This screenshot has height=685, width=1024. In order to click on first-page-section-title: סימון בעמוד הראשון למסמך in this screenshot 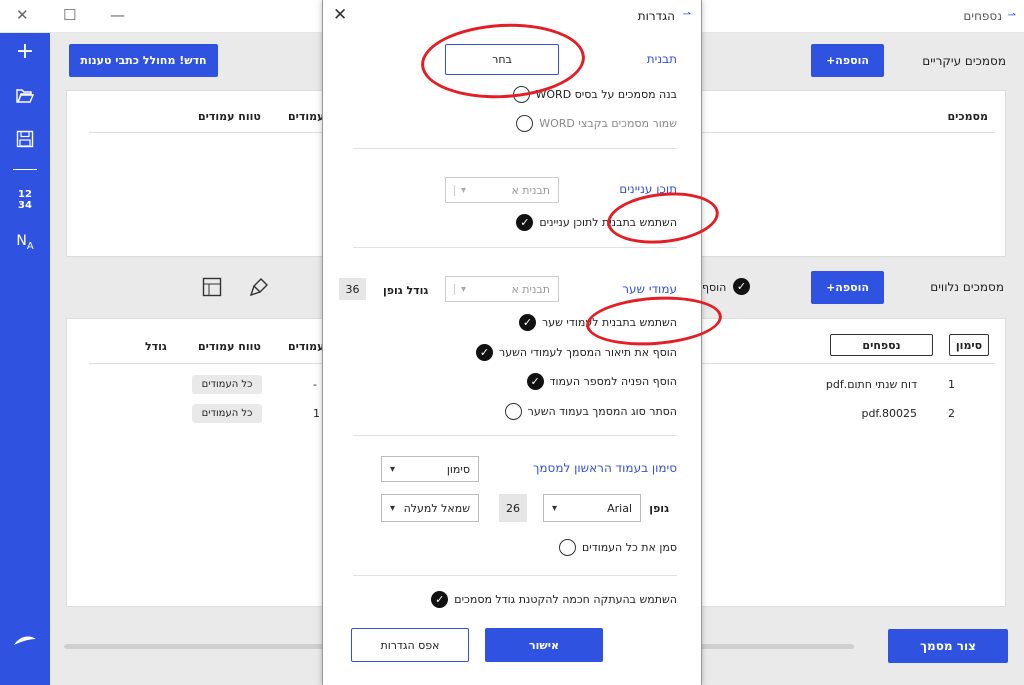, I will do `click(604, 468)`.